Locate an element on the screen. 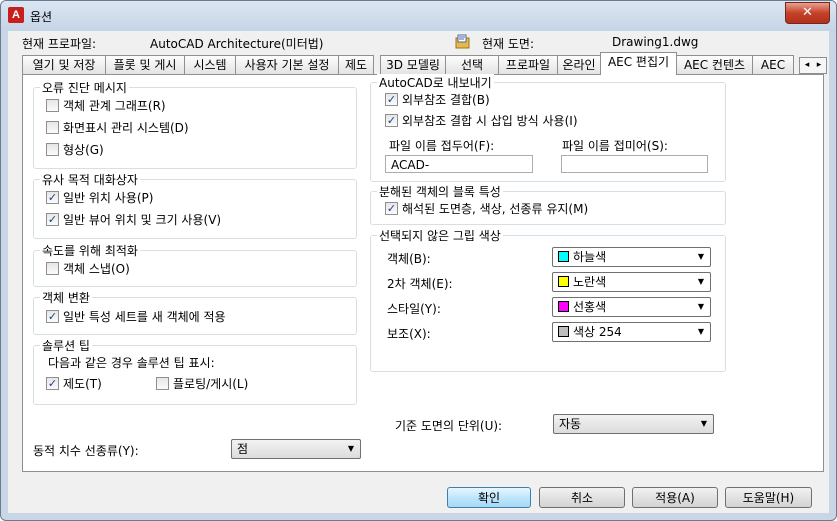 This screenshot has height=521, width=837. cancel-button: 취소 is located at coordinates (582, 497).